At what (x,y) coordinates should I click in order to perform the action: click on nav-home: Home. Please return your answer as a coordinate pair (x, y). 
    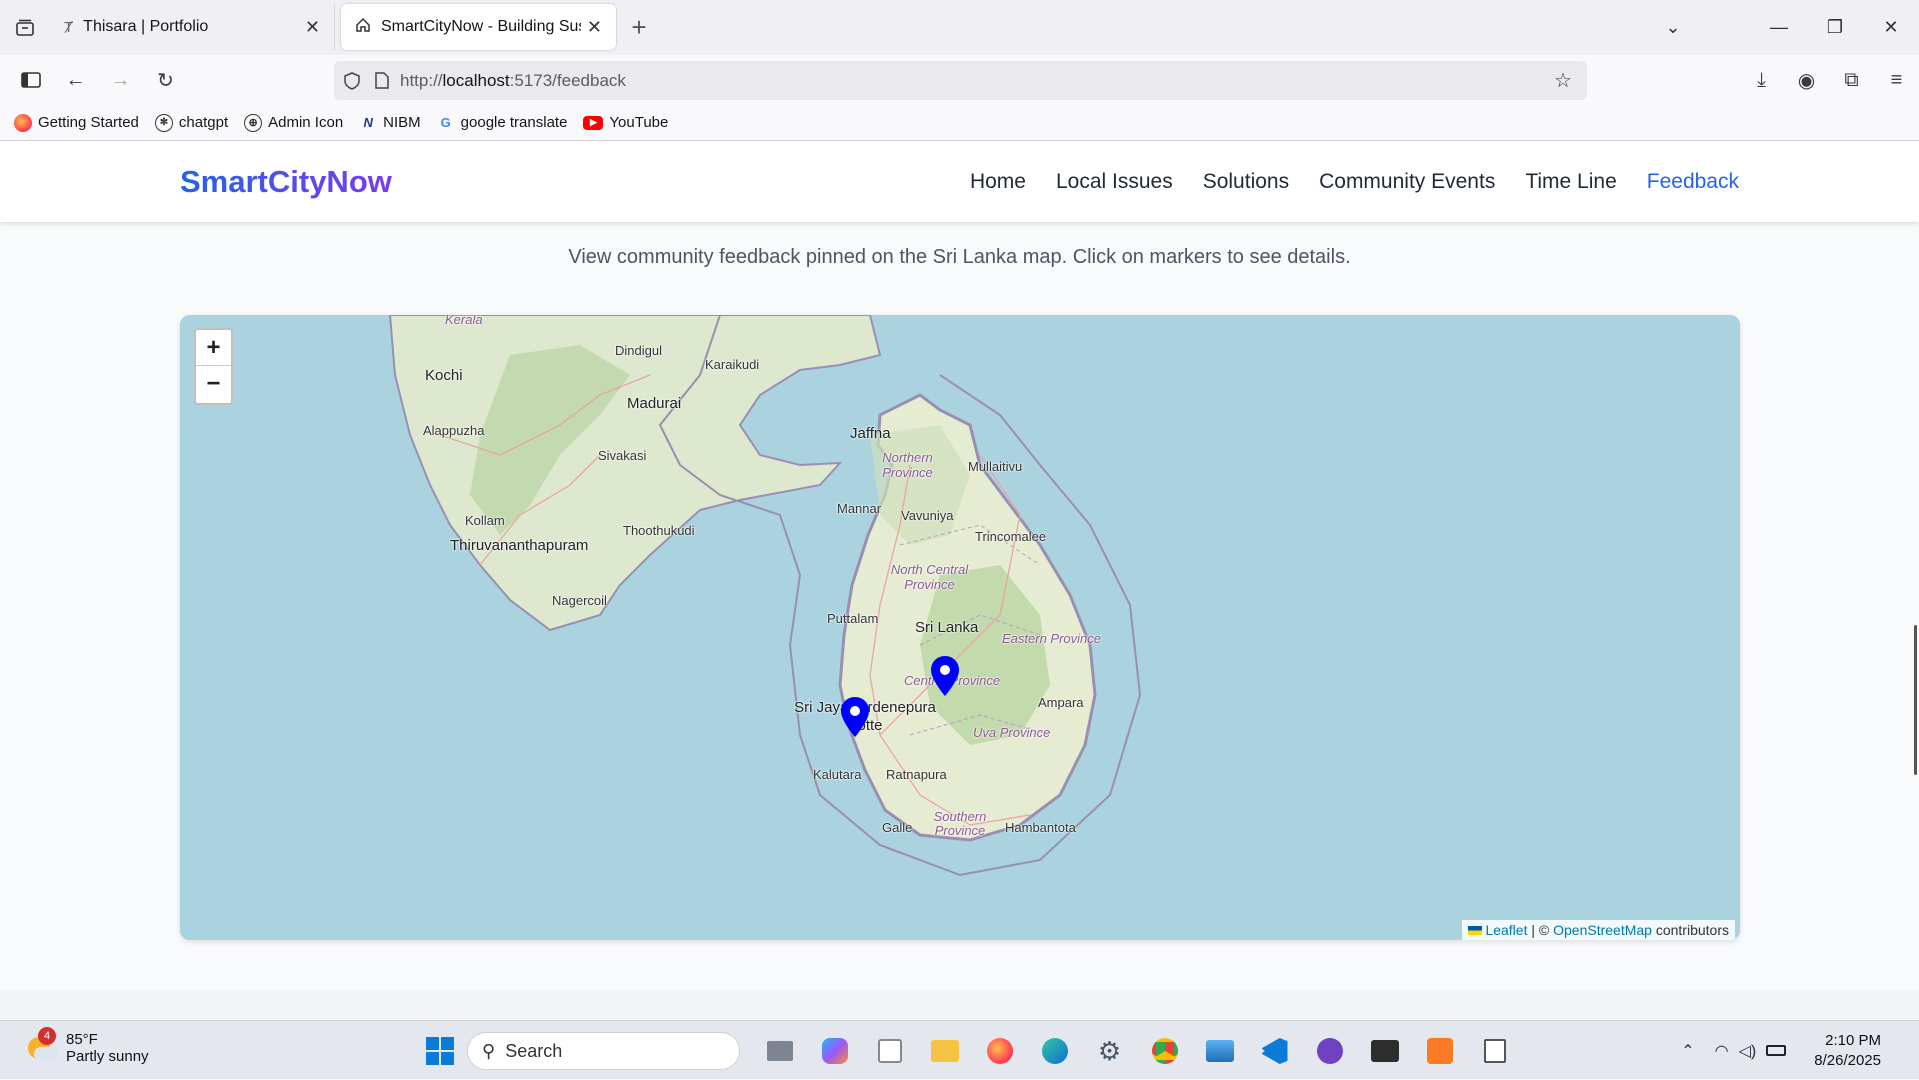
    Looking at the image, I should click on (998, 182).